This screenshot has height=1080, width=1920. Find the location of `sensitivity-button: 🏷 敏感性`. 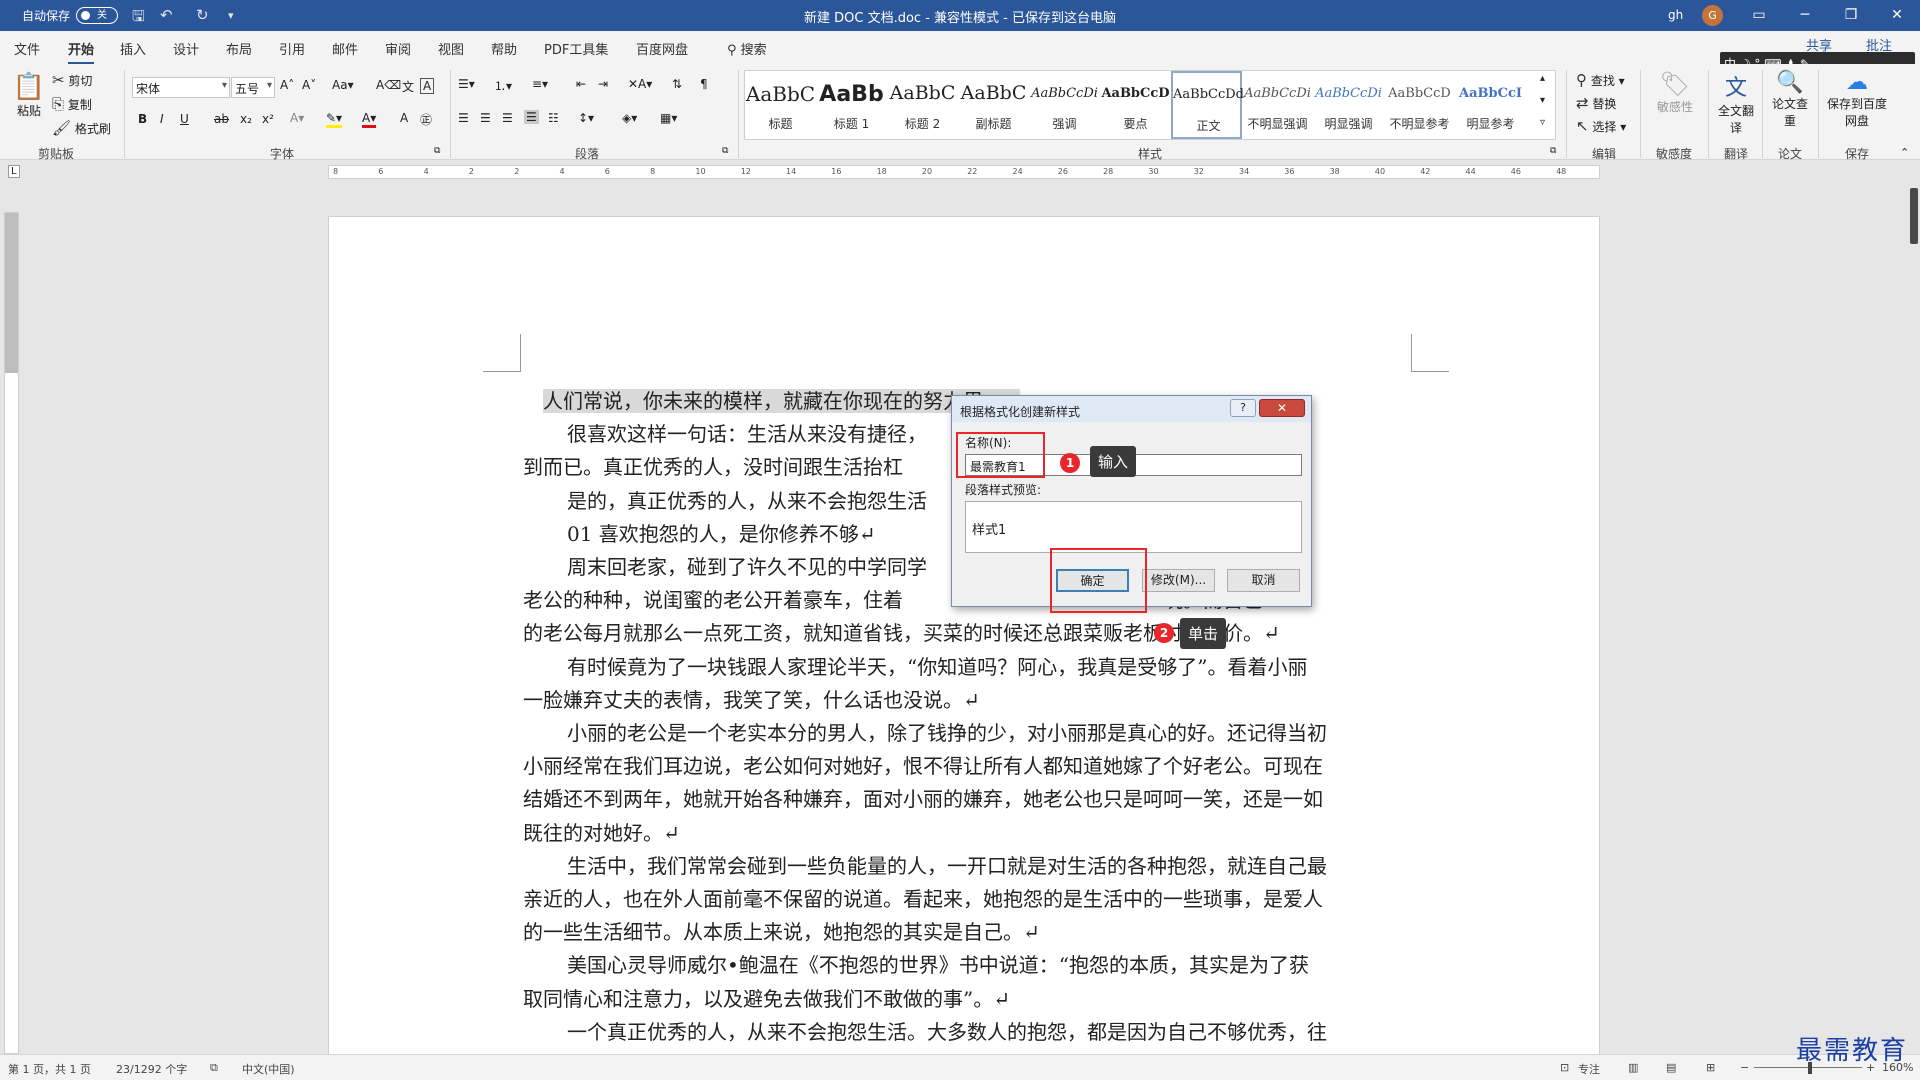

sensitivity-button: 🏷 敏感性 is located at coordinates (1675, 92).